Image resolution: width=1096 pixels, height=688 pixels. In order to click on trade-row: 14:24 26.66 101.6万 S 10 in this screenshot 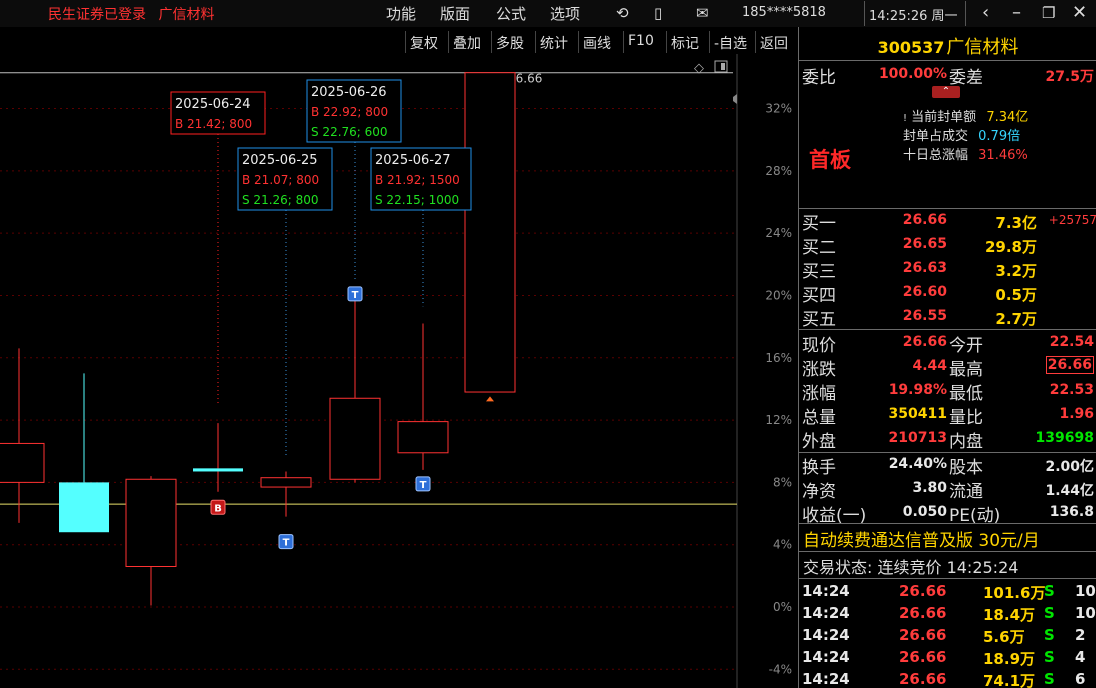, I will do `click(947, 592)`.